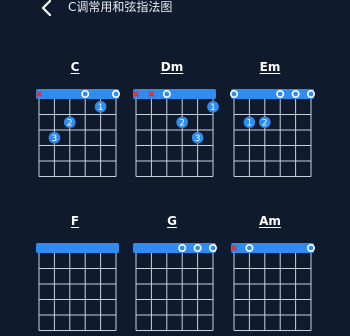  Describe the element at coordinates (47, 8) in the screenshot. I see `chevron-left-icon` at that location.